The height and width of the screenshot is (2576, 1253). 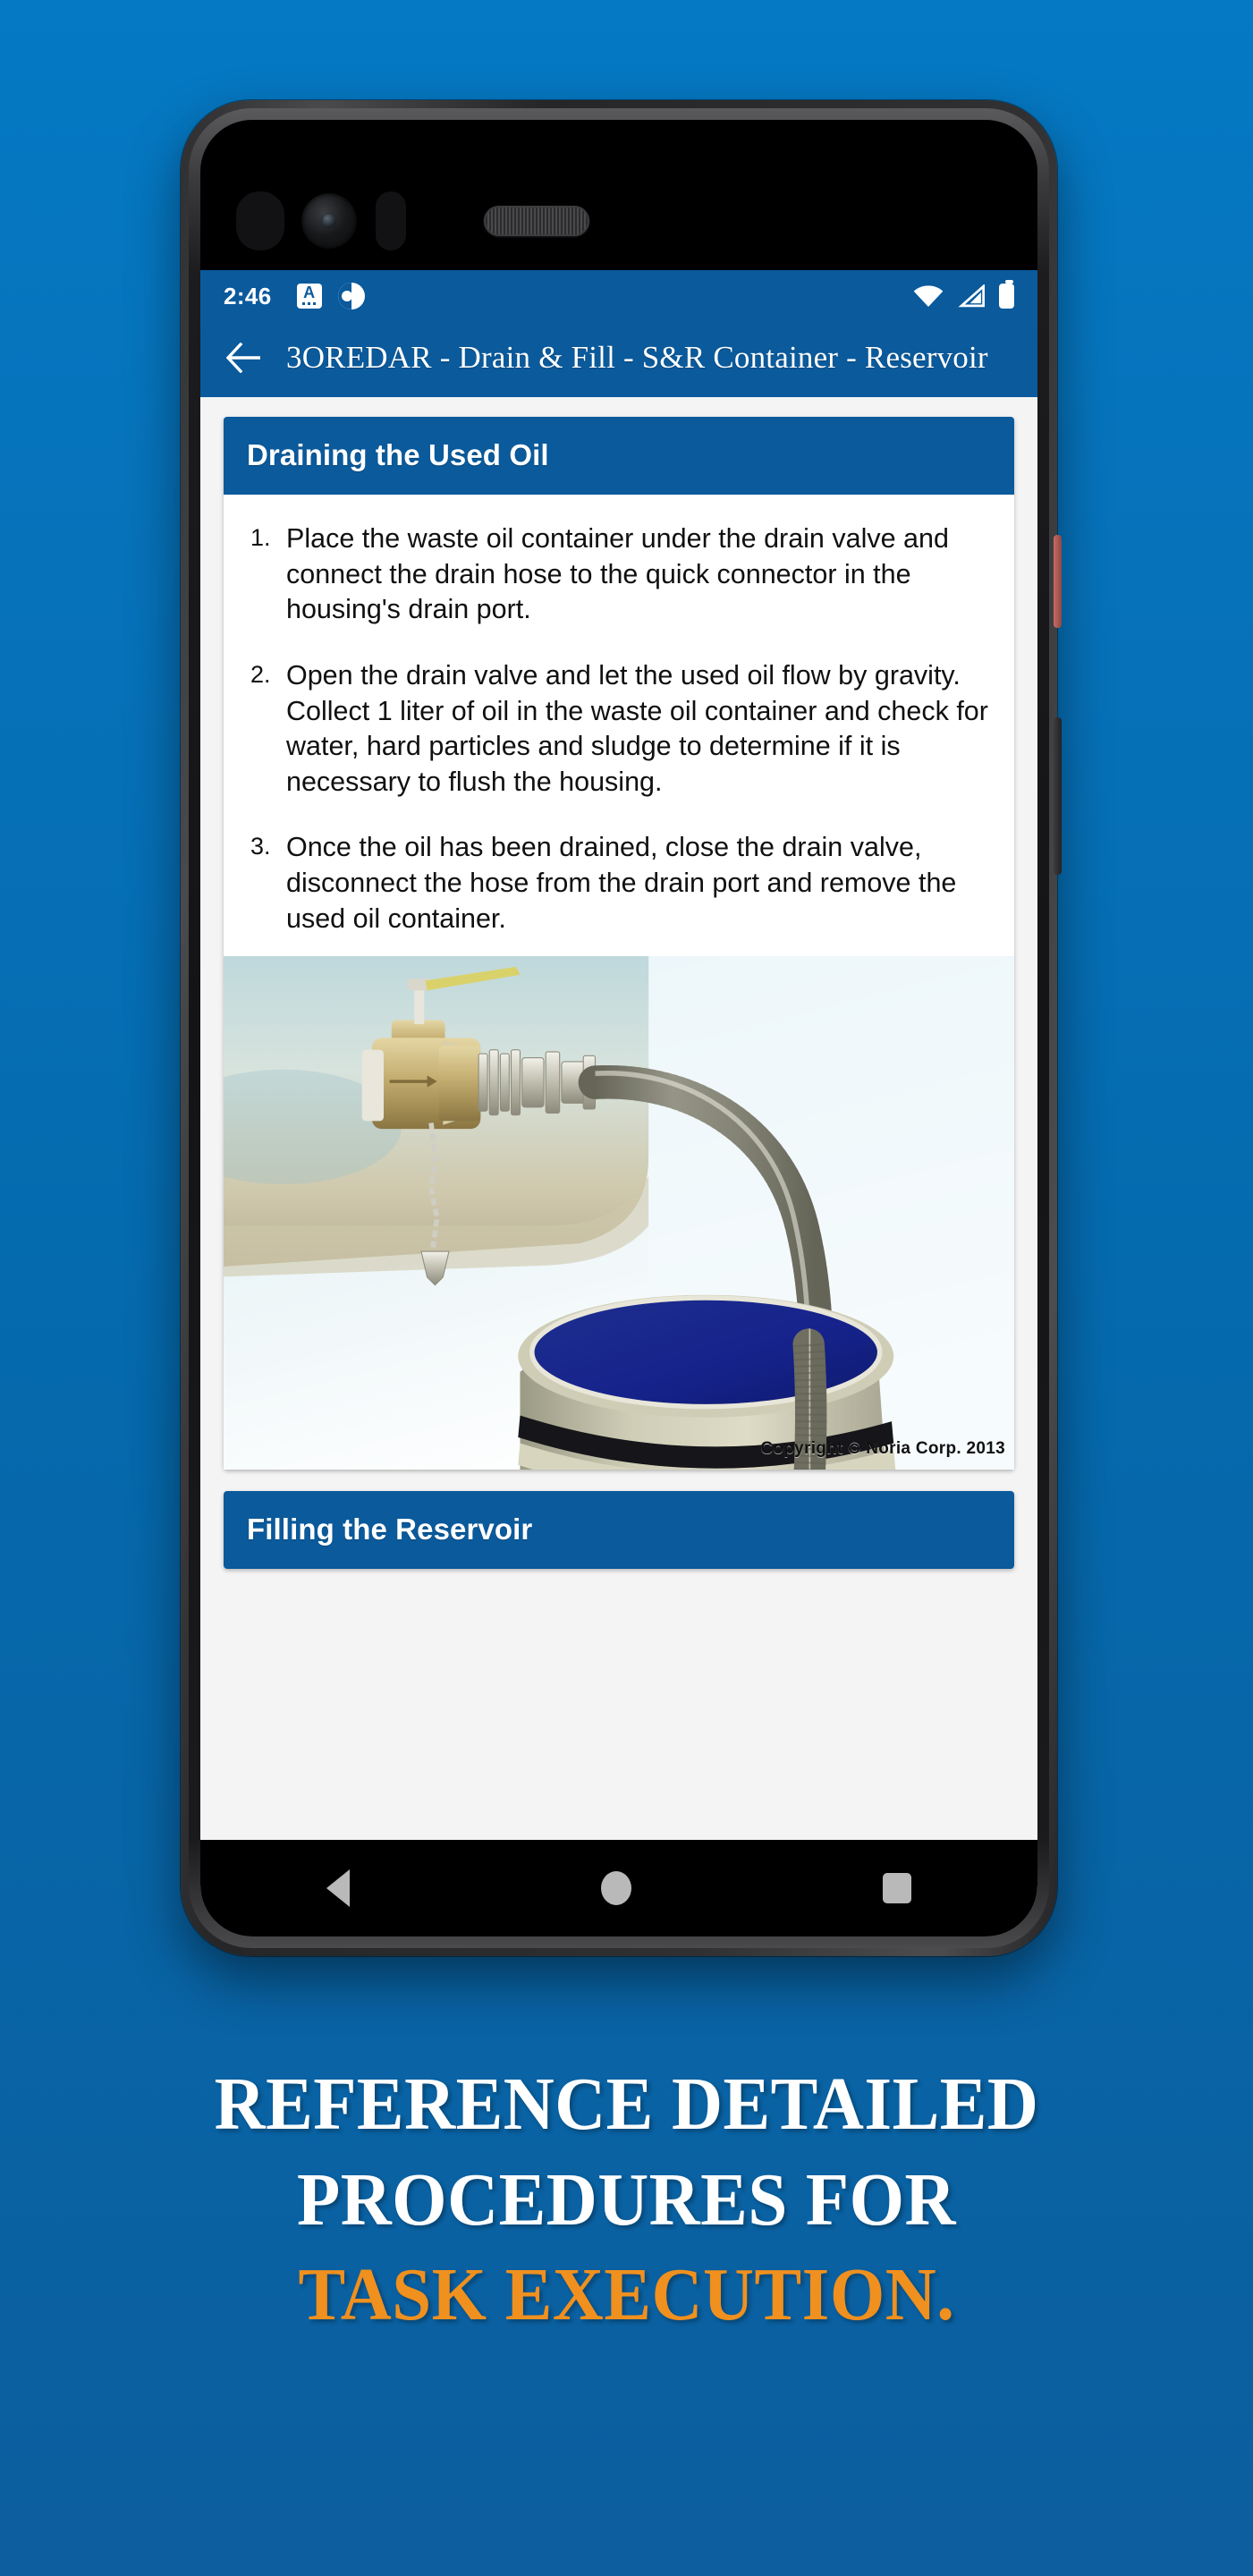 I want to click on light-sensor-icon, so click(x=391, y=220).